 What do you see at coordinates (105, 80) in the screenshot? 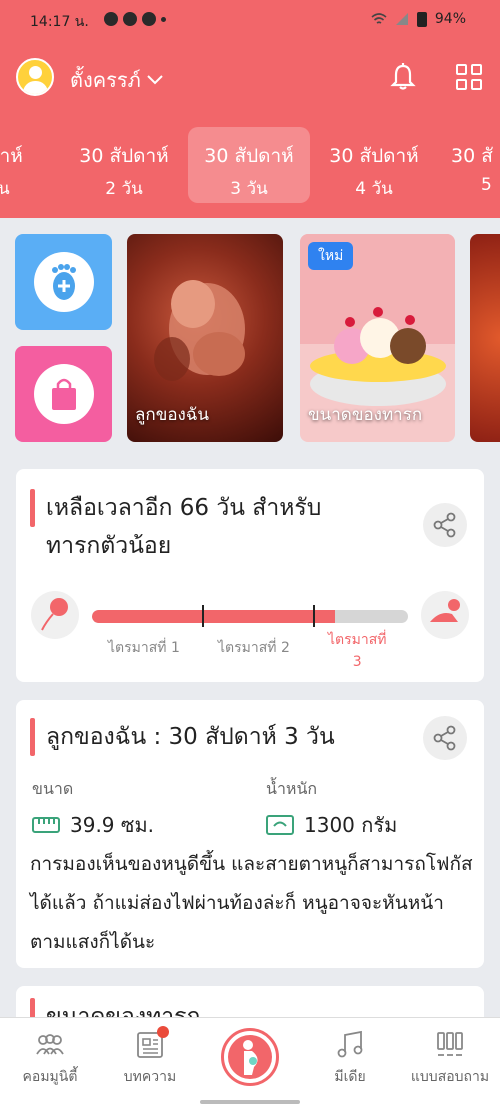
I see `username-label: ตั้งครรภ์` at bounding box center [105, 80].